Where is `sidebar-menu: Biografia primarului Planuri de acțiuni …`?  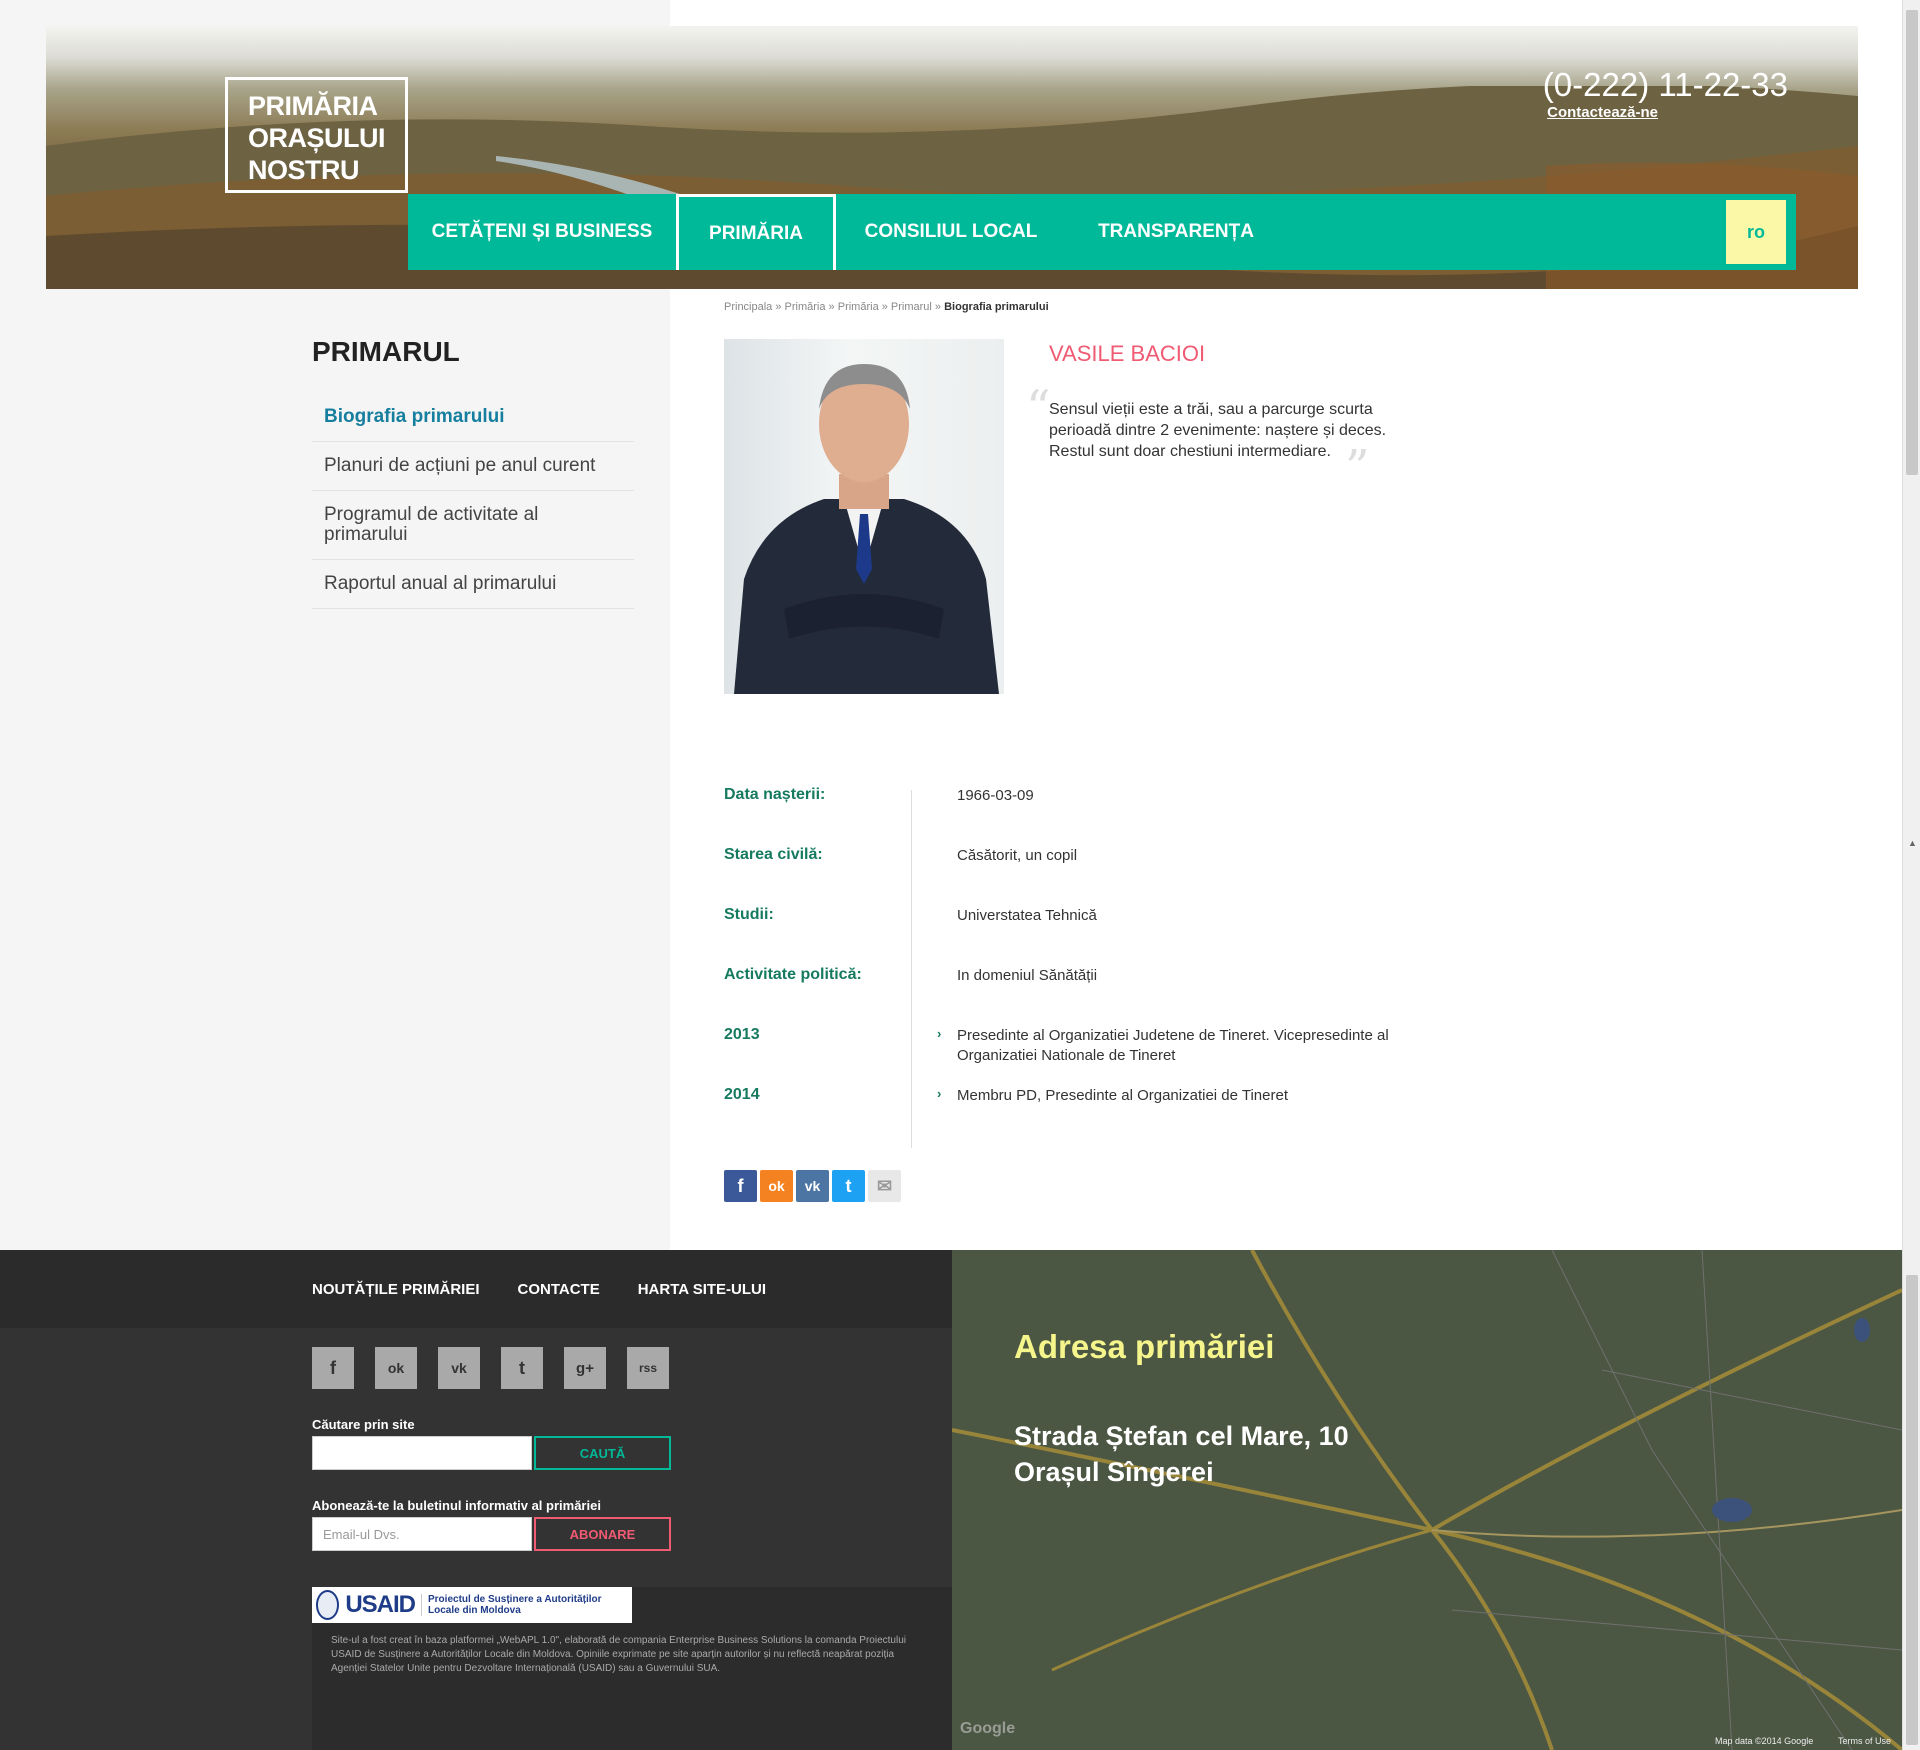
sidebar-menu: Biografia primarului Planuri de acțiuni … is located at coordinates (473, 501).